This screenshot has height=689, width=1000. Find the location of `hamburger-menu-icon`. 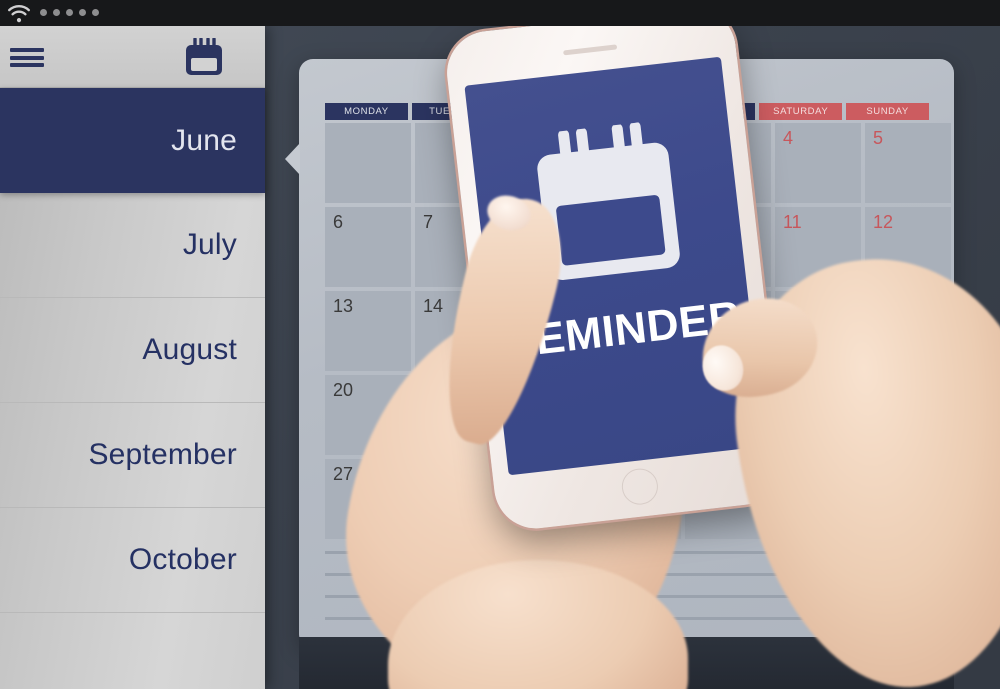

hamburger-menu-icon is located at coordinates (27, 57).